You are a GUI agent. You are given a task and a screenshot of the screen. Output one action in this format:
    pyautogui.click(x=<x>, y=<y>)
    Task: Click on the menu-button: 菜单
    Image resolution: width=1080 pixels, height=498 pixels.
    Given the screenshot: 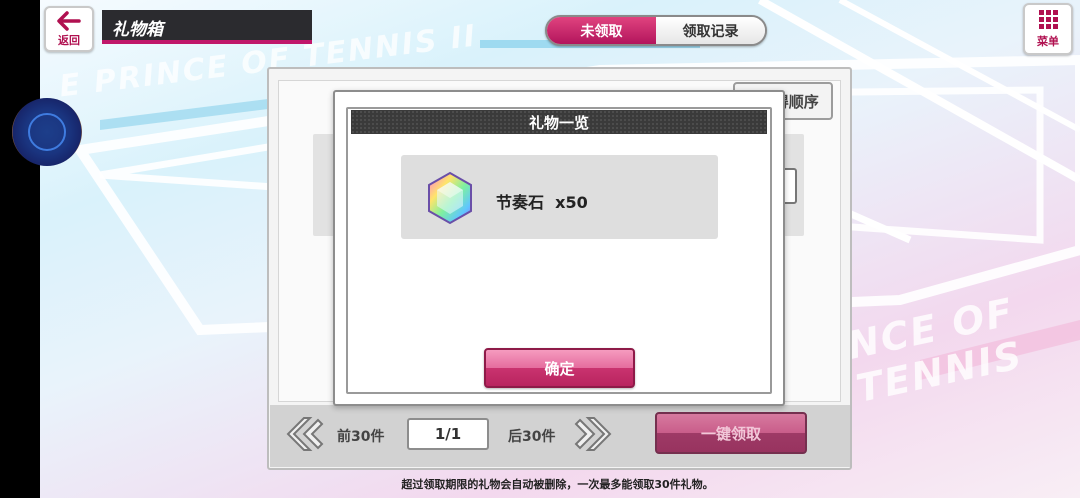 What is the action you would take?
    pyautogui.click(x=1048, y=29)
    